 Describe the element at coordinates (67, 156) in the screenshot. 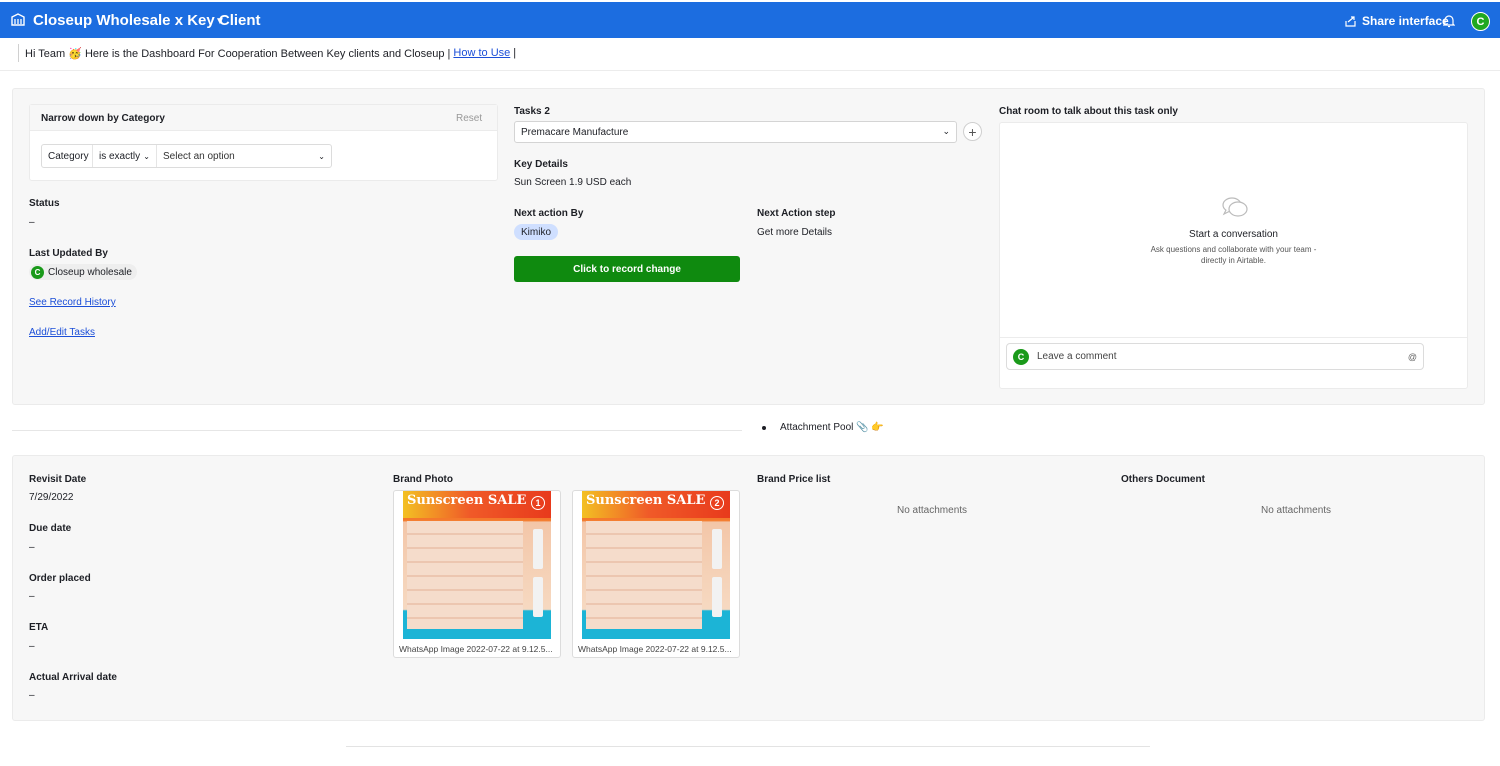

I see `filter-field: Category` at that location.